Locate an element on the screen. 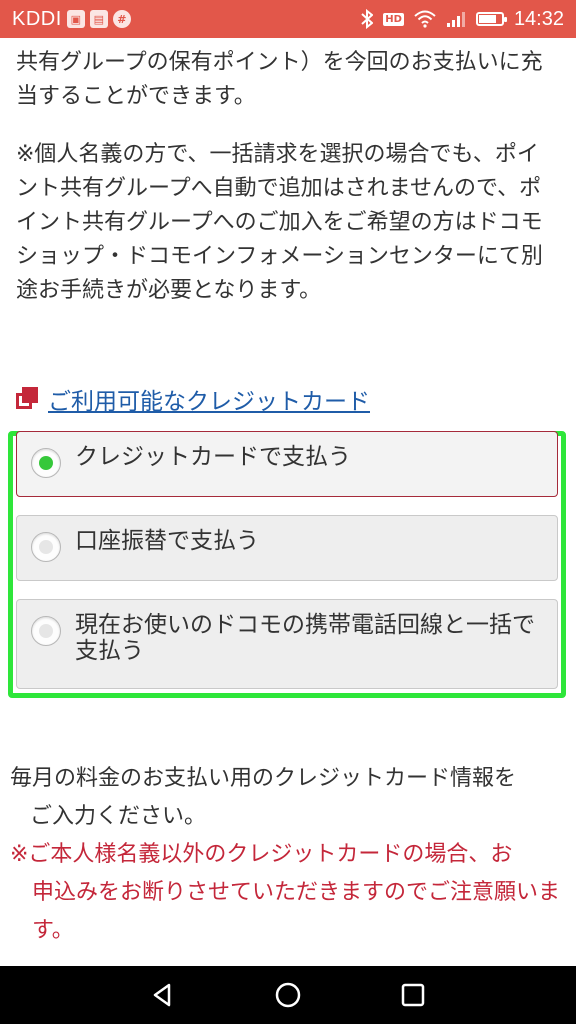 This screenshot has height=1024, width=576. payment-option-bank-transfer: 口座振替で支払う is located at coordinates (287, 548).